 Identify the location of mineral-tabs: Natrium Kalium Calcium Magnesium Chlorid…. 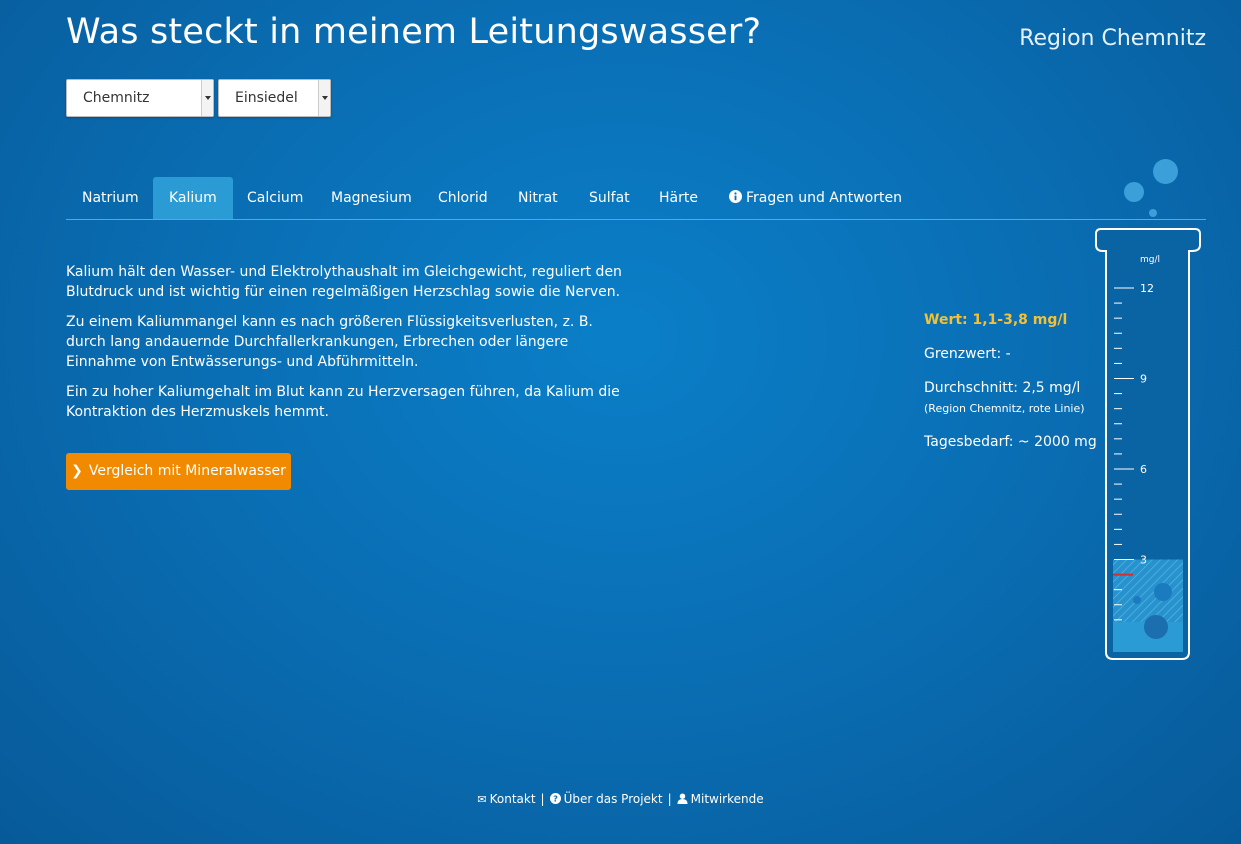
(636, 198).